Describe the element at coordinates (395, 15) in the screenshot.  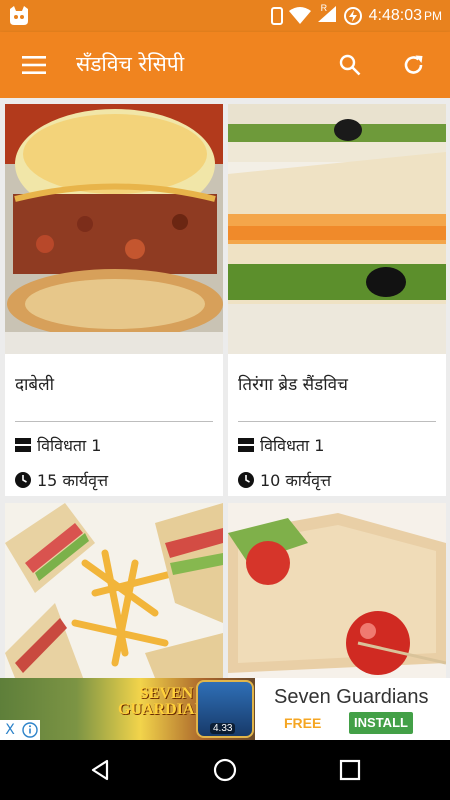
I see `clock-time: 4:48:03` at that location.